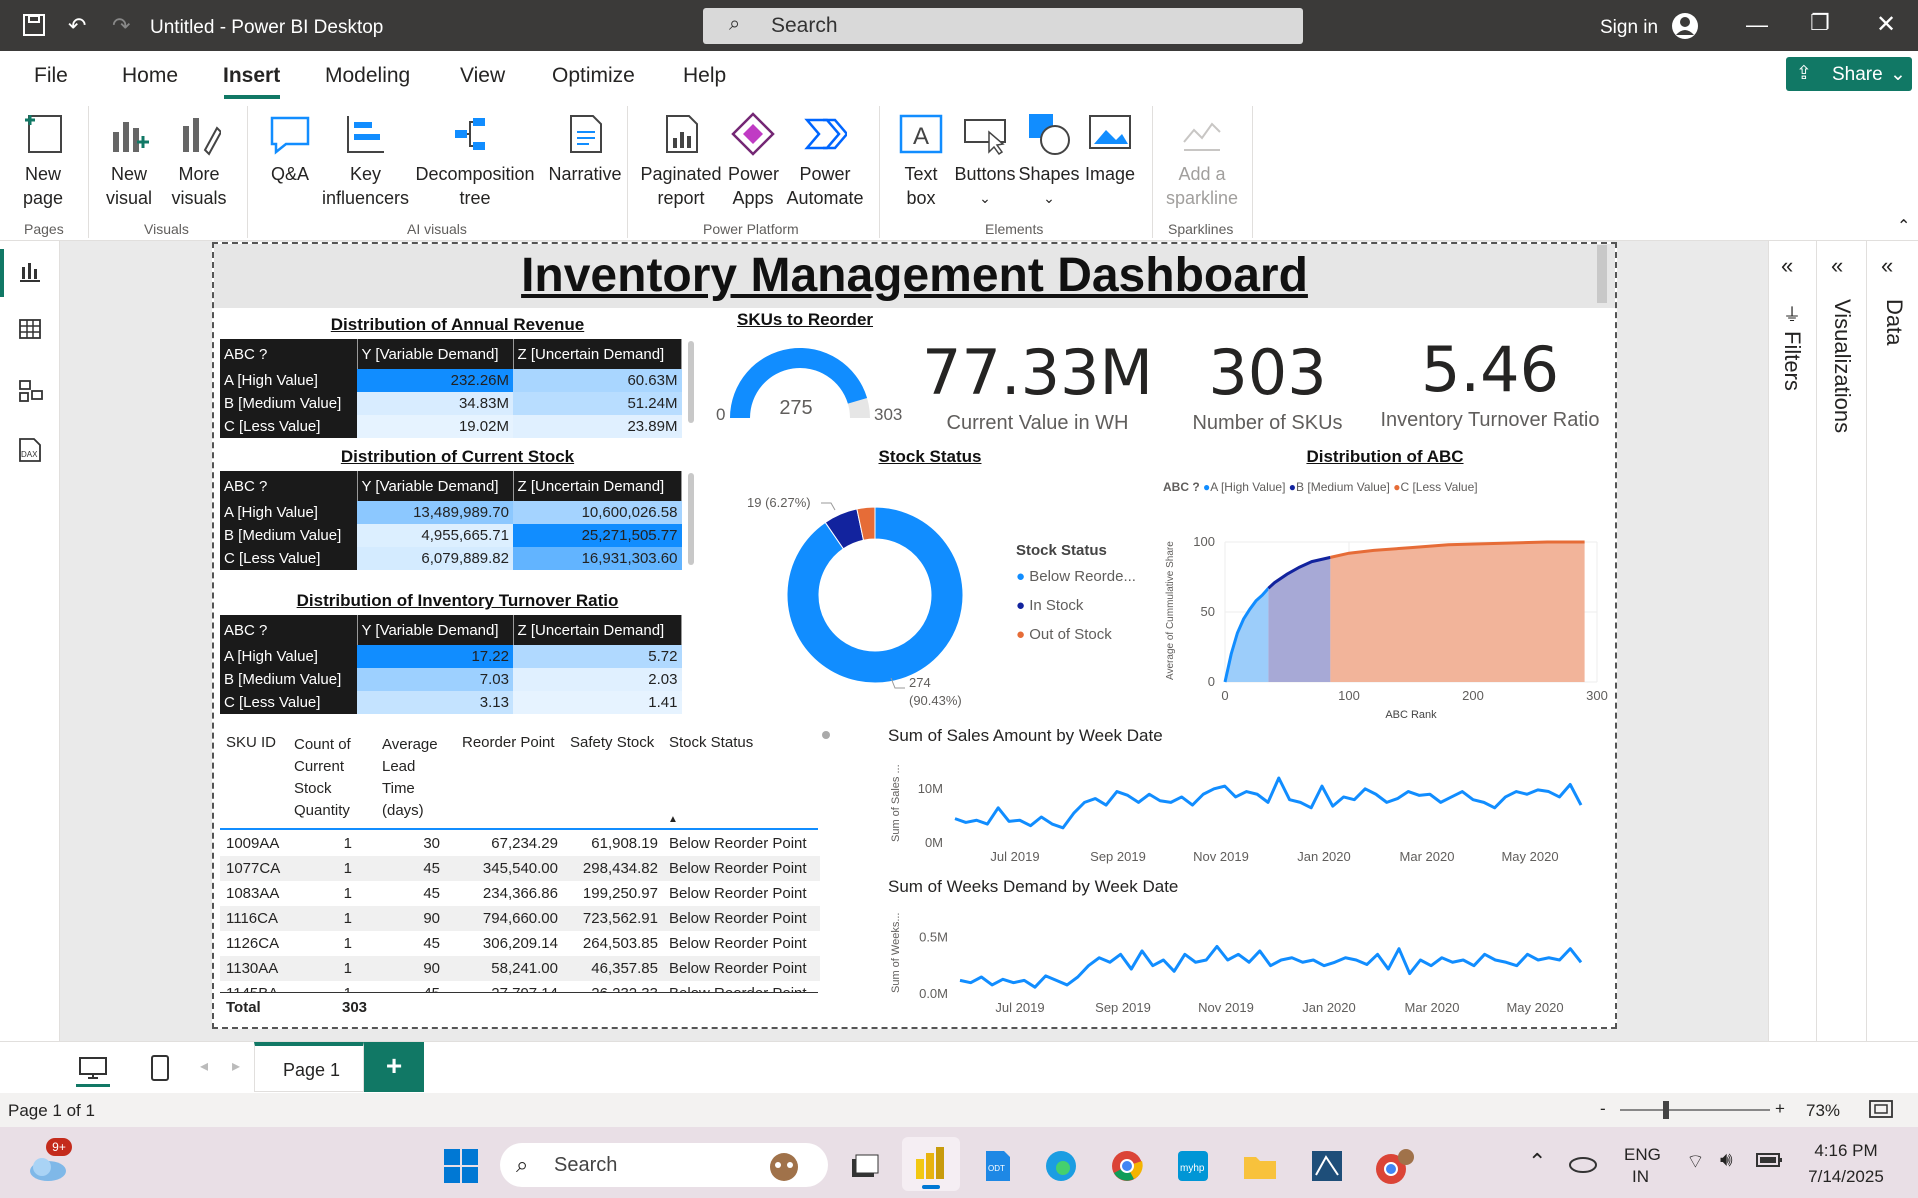 Image resolution: width=1918 pixels, height=1198 pixels. What do you see at coordinates (1787, 266) in the screenshot?
I see `expand-filters-icon: «` at bounding box center [1787, 266].